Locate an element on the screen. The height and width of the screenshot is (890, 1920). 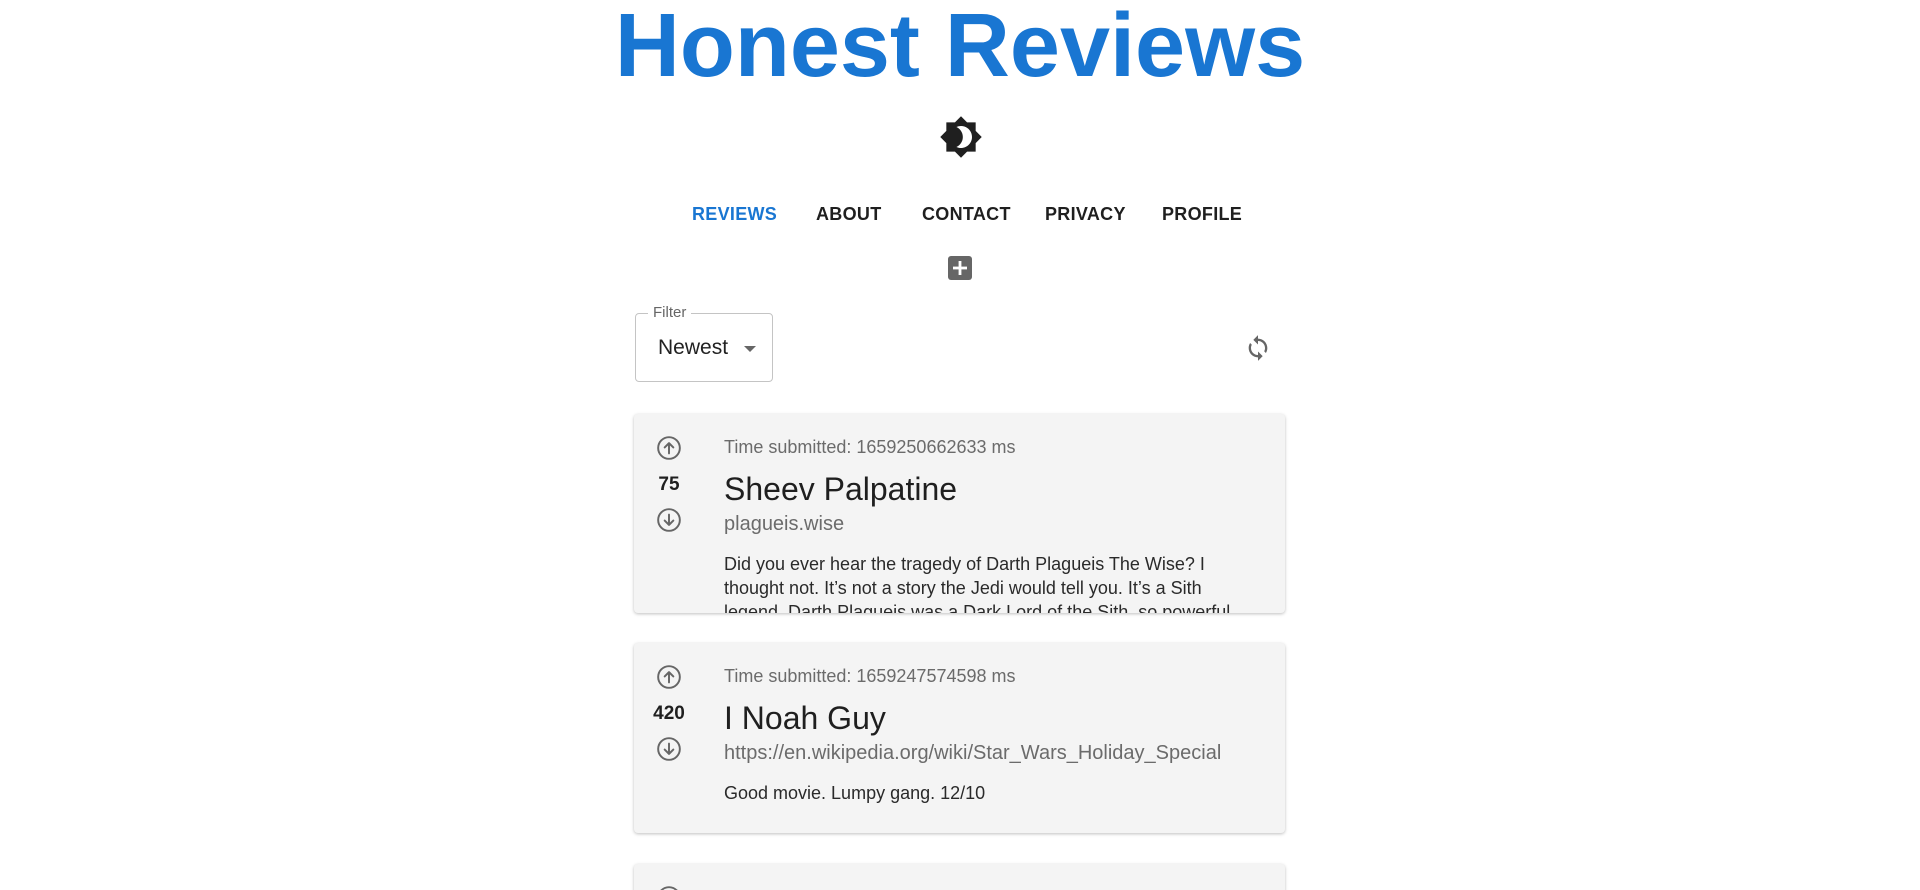
review-card is located at coordinates (959, 877).